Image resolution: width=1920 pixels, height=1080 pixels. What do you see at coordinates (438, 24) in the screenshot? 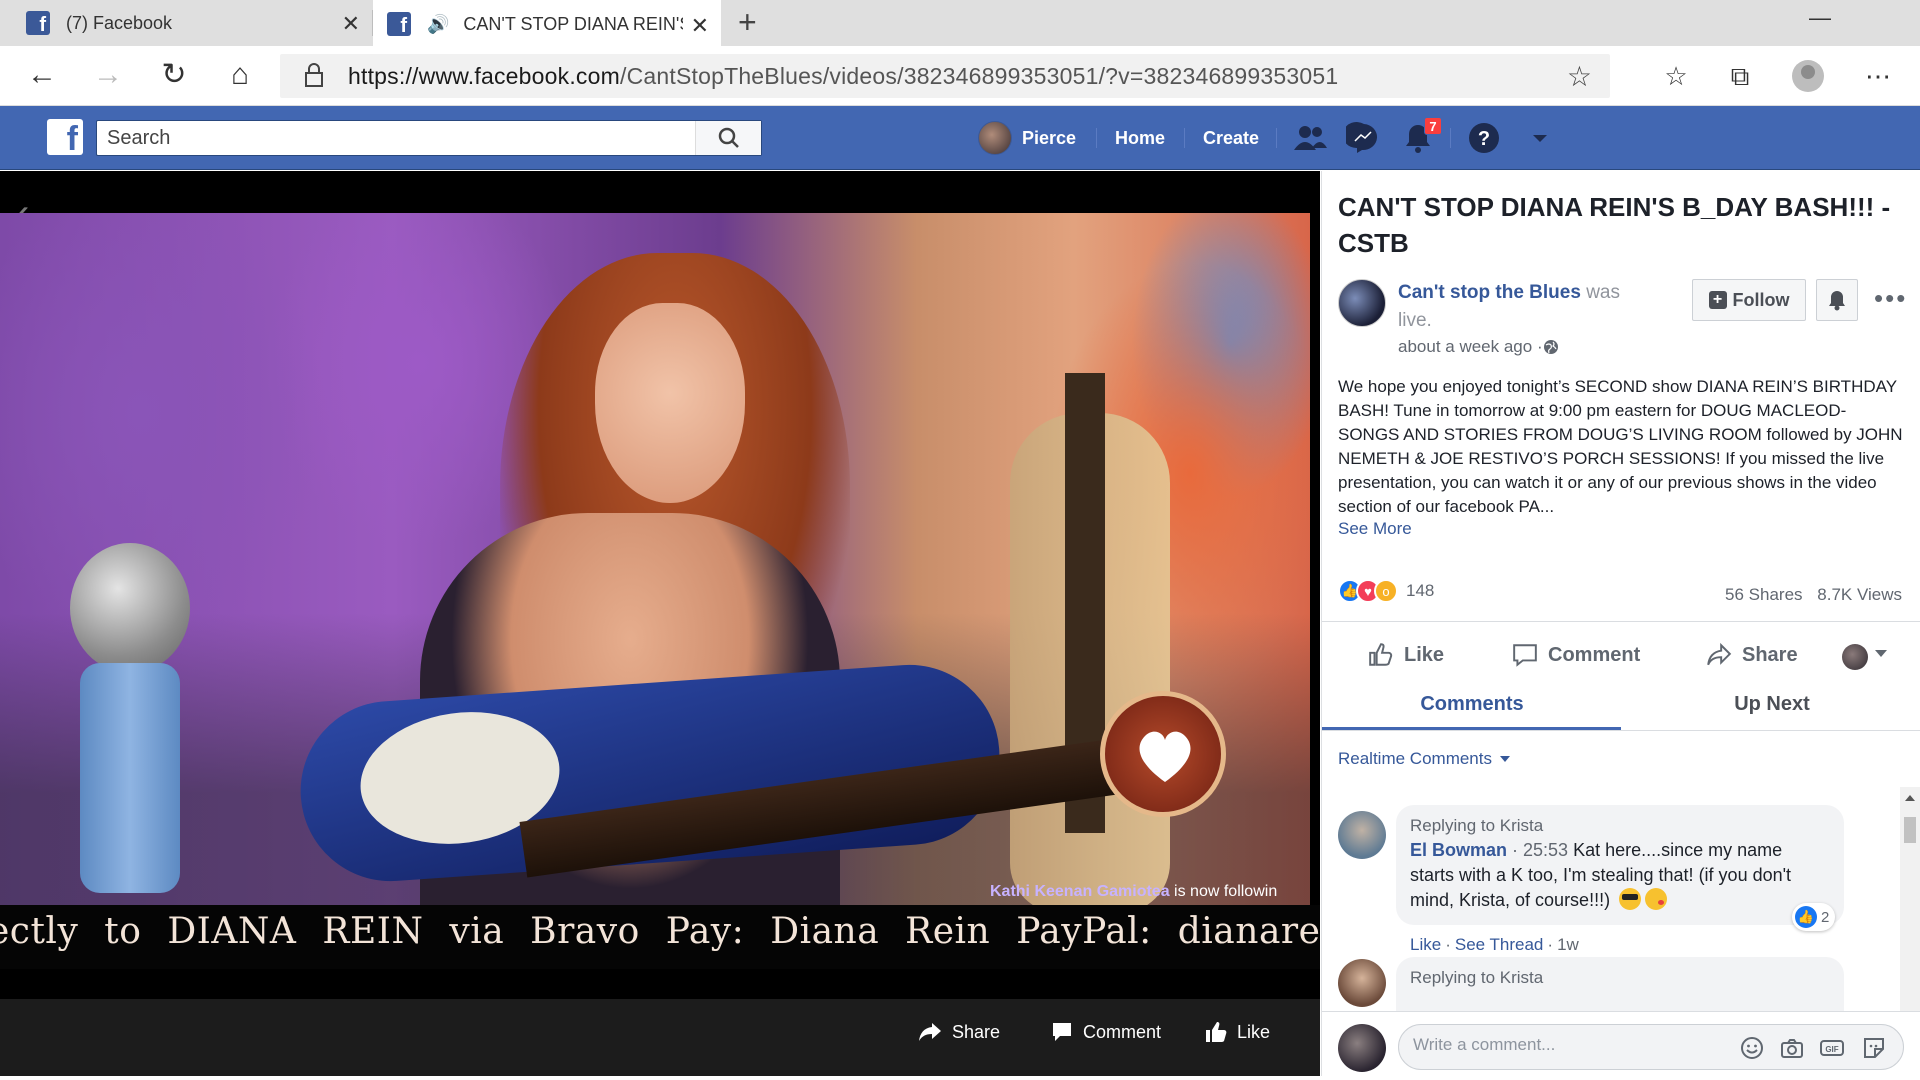
I see `speaker-icon: 🔊` at bounding box center [438, 24].